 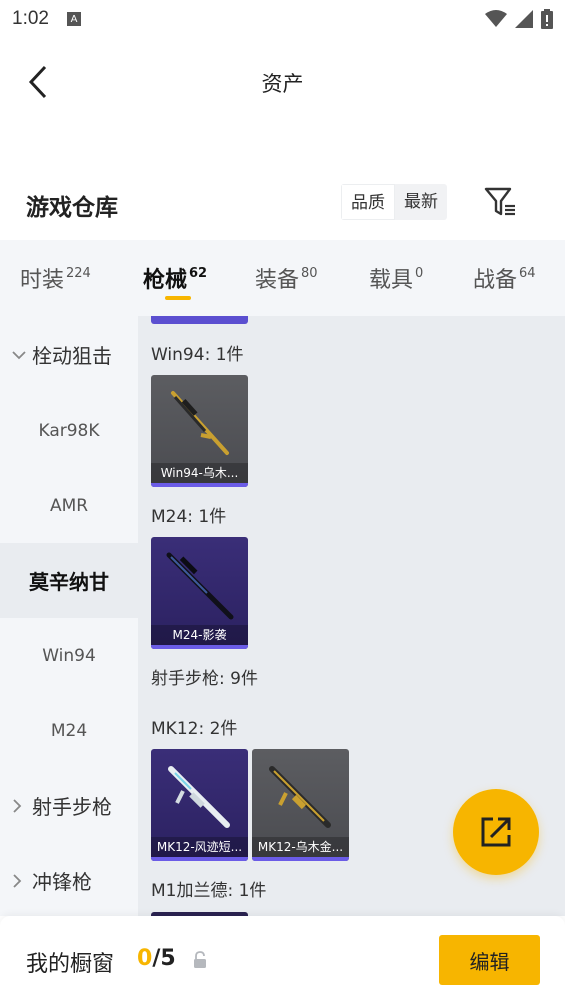 What do you see at coordinates (309, 273) in the screenshot?
I see `tab-count: 80` at bounding box center [309, 273].